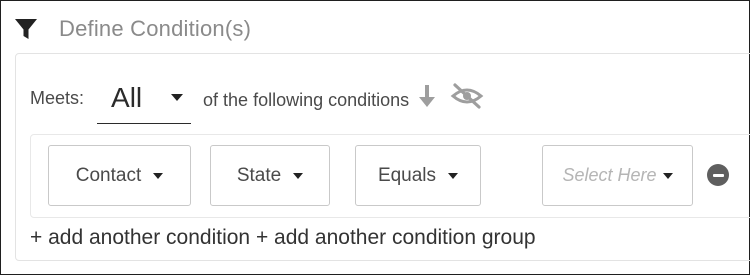  What do you see at coordinates (467, 98) in the screenshot?
I see `eye-slash-icon` at bounding box center [467, 98].